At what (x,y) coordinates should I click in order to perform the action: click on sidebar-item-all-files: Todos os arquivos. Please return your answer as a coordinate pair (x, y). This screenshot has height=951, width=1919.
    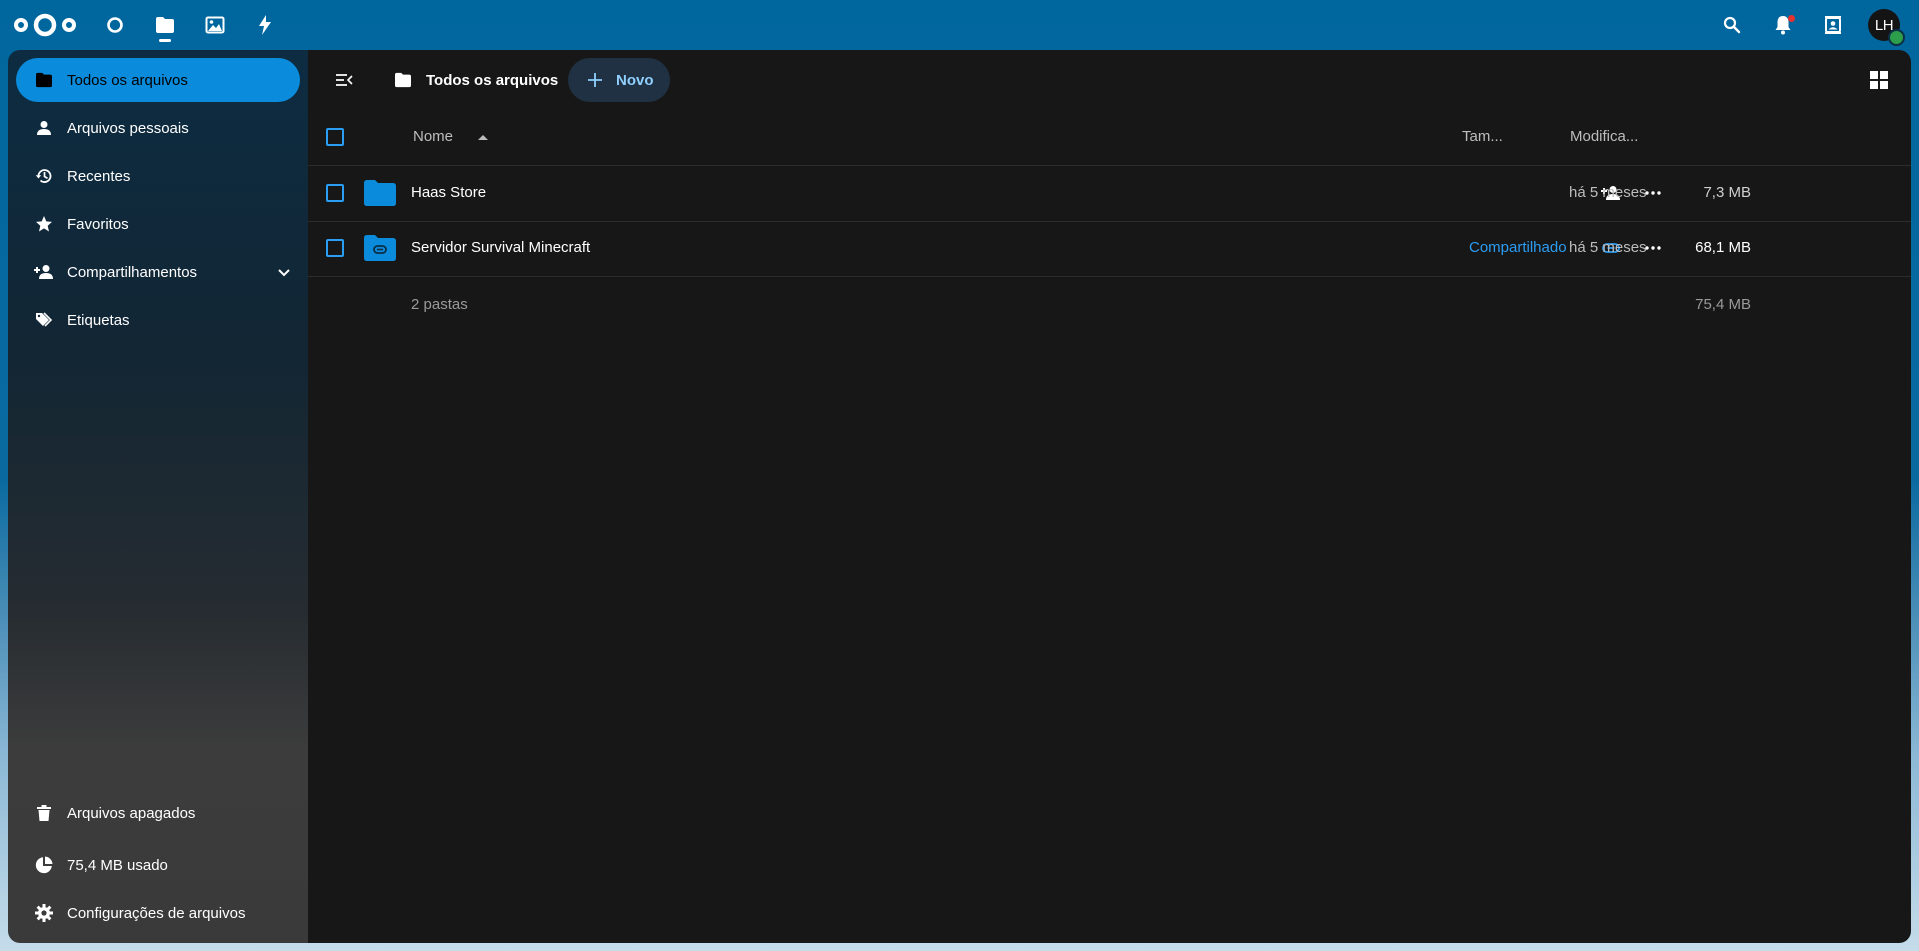
    Looking at the image, I should click on (158, 80).